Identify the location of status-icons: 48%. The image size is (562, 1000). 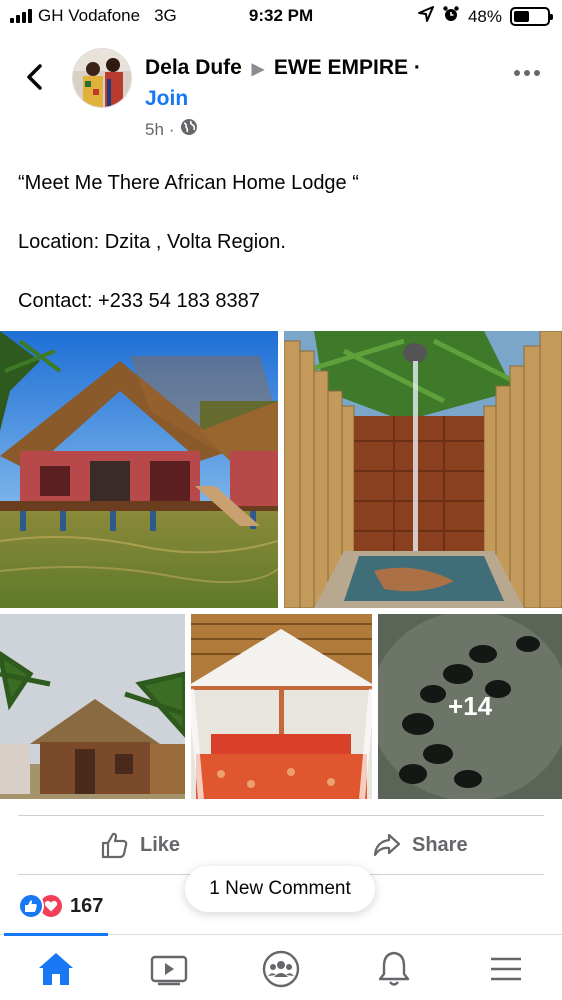
(485, 16).